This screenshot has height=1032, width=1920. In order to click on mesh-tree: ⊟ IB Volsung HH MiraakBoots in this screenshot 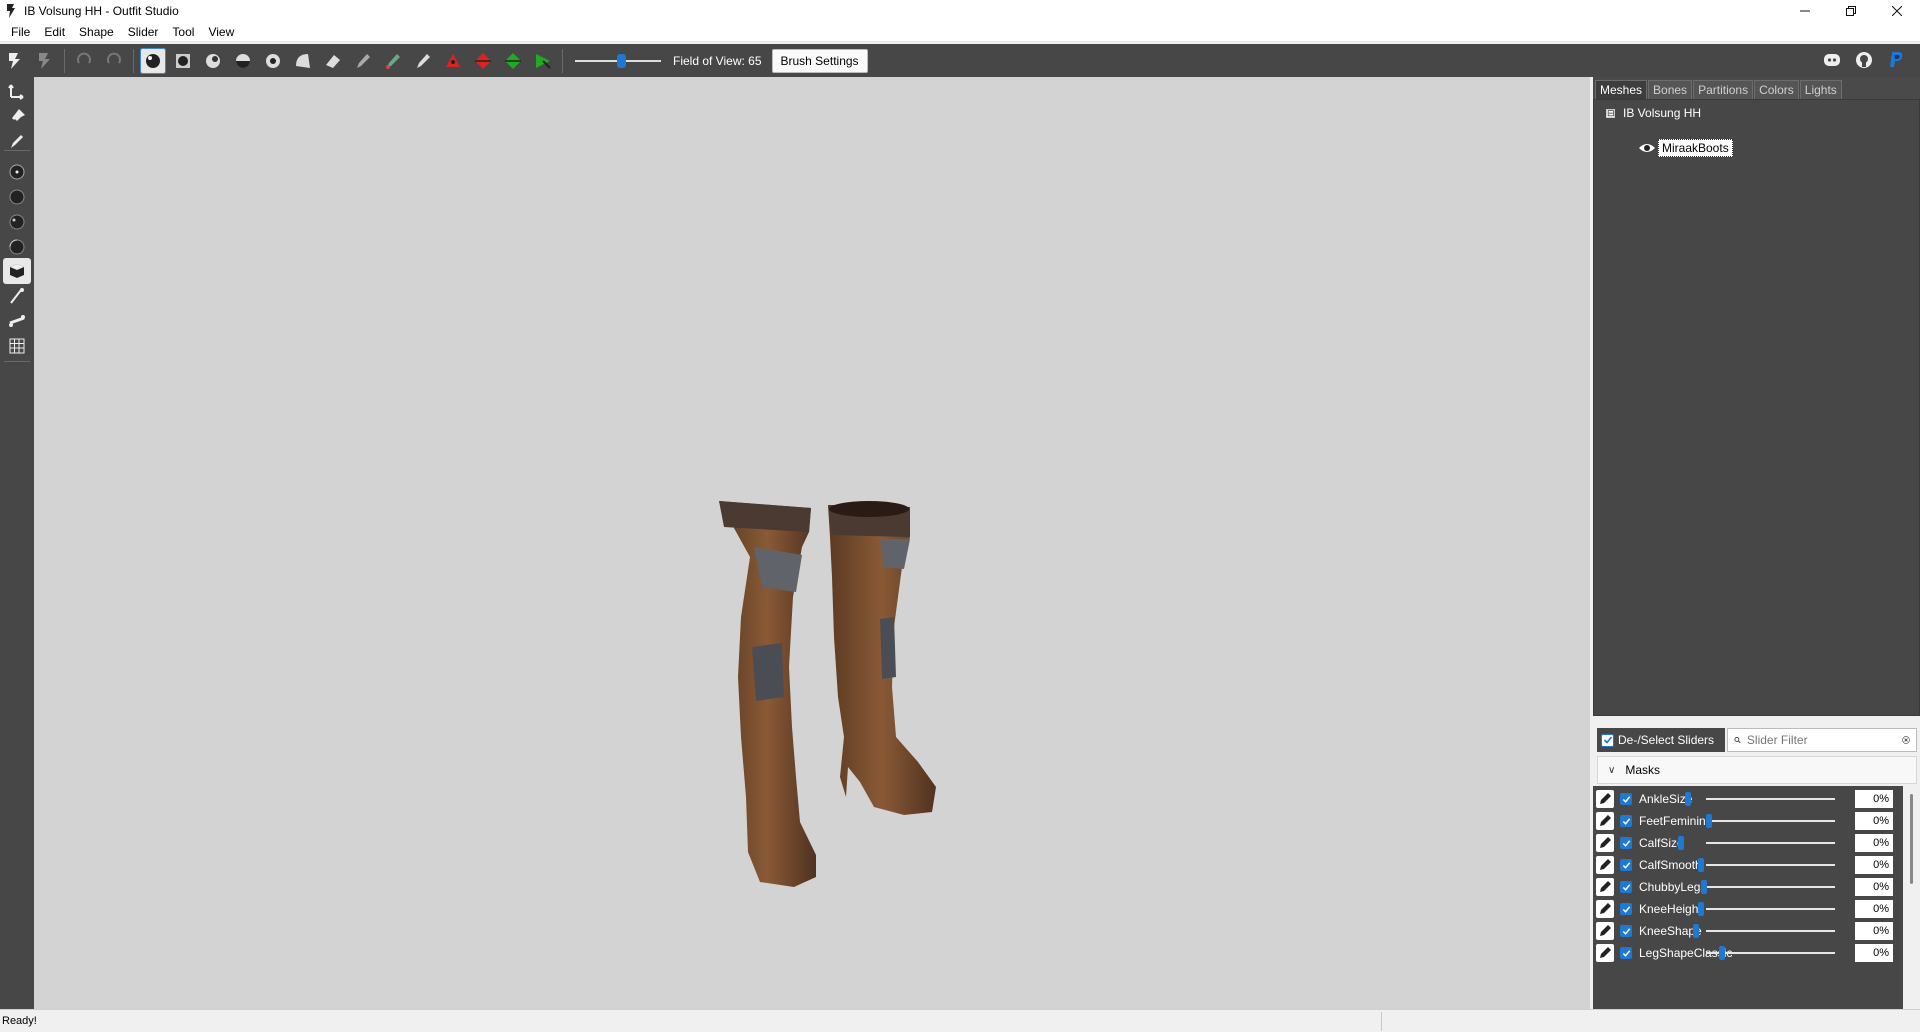, I will do `click(1756, 407)`.